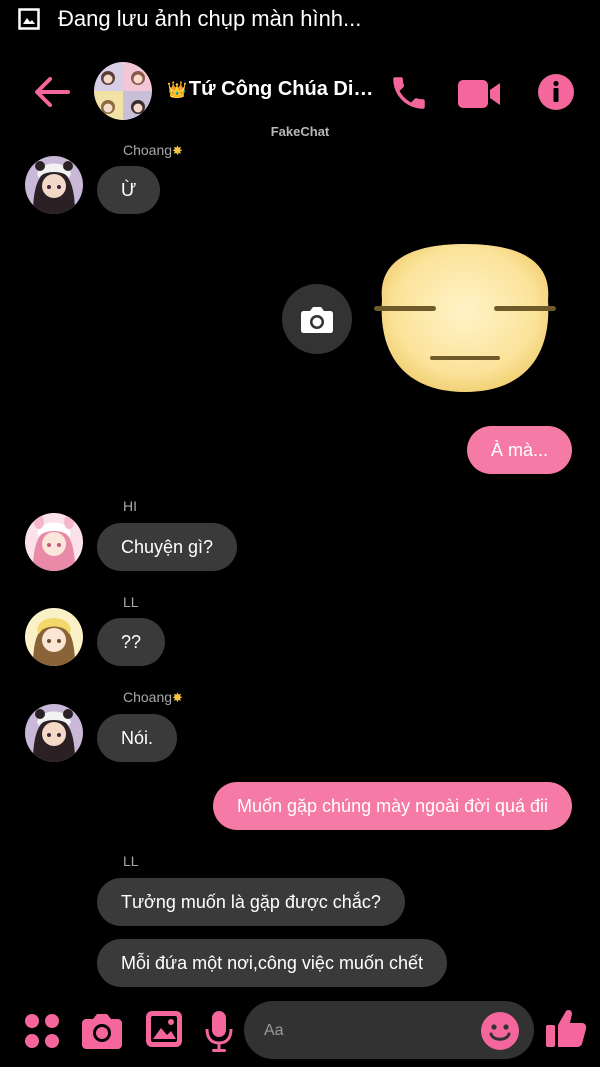  What do you see at coordinates (137, 738) in the screenshot?
I see `message-bubble-incoming: Nói.` at bounding box center [137, 738].